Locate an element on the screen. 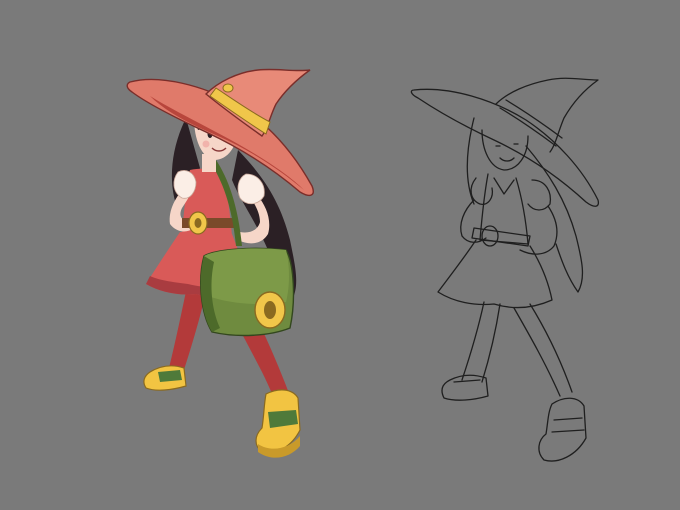  lineart-face is located at coordinates (505, 150).